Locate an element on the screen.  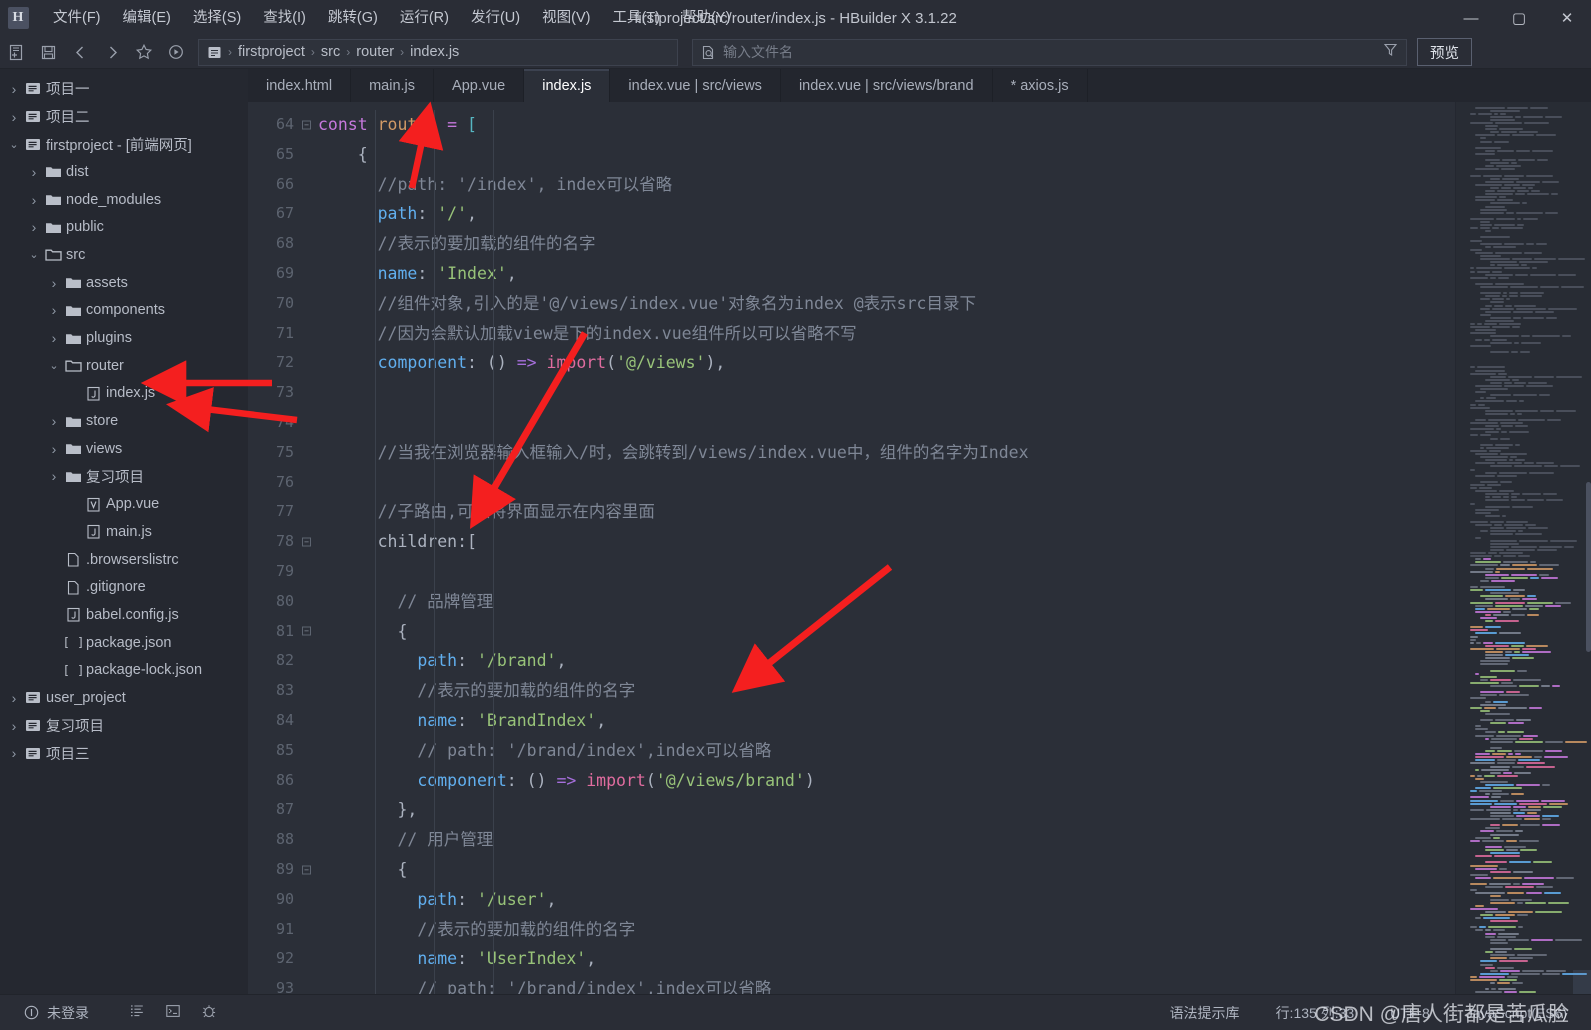
breadcrumb-item-3: index.js is located at coordinates (434, 52).